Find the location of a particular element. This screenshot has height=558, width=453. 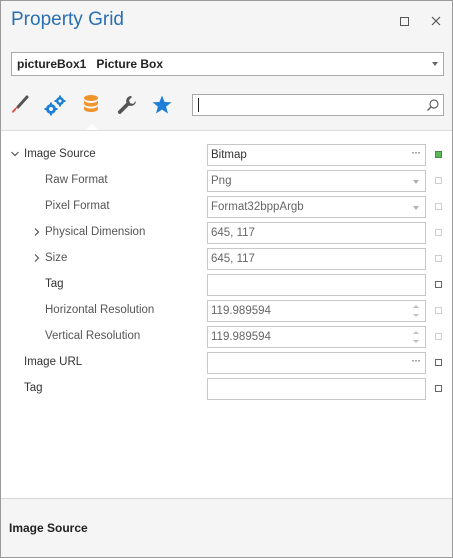

property-value-editor: Png is located at coordinates (316, 181).